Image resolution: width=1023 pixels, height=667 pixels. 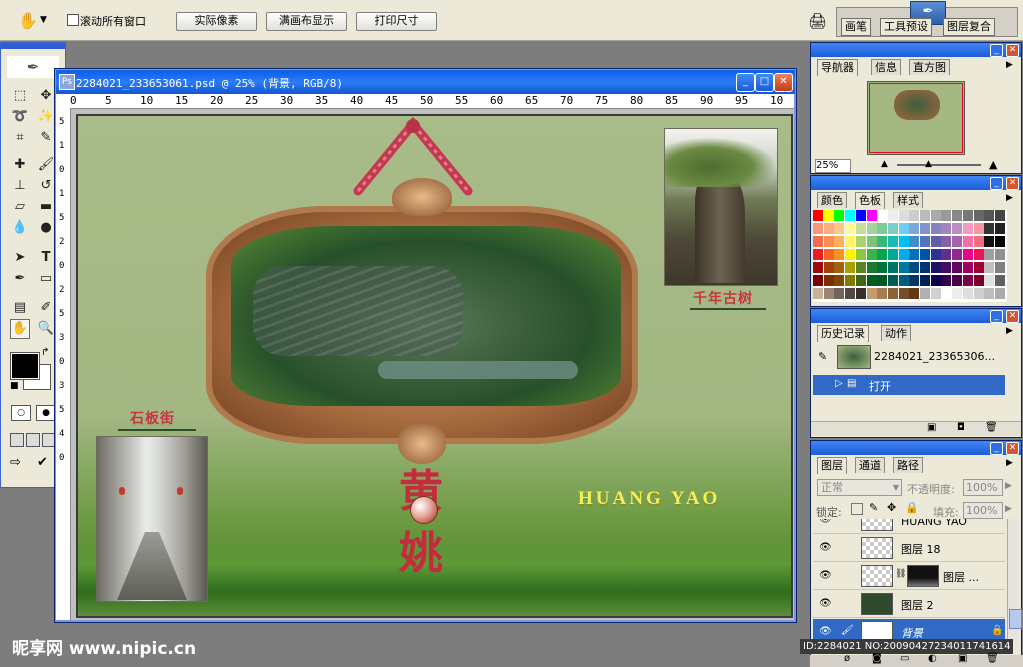 What do you see at coordinates (908, 465) in the screenshot?
I see `tab-paths: 路径` at bounding box center [908, 465].